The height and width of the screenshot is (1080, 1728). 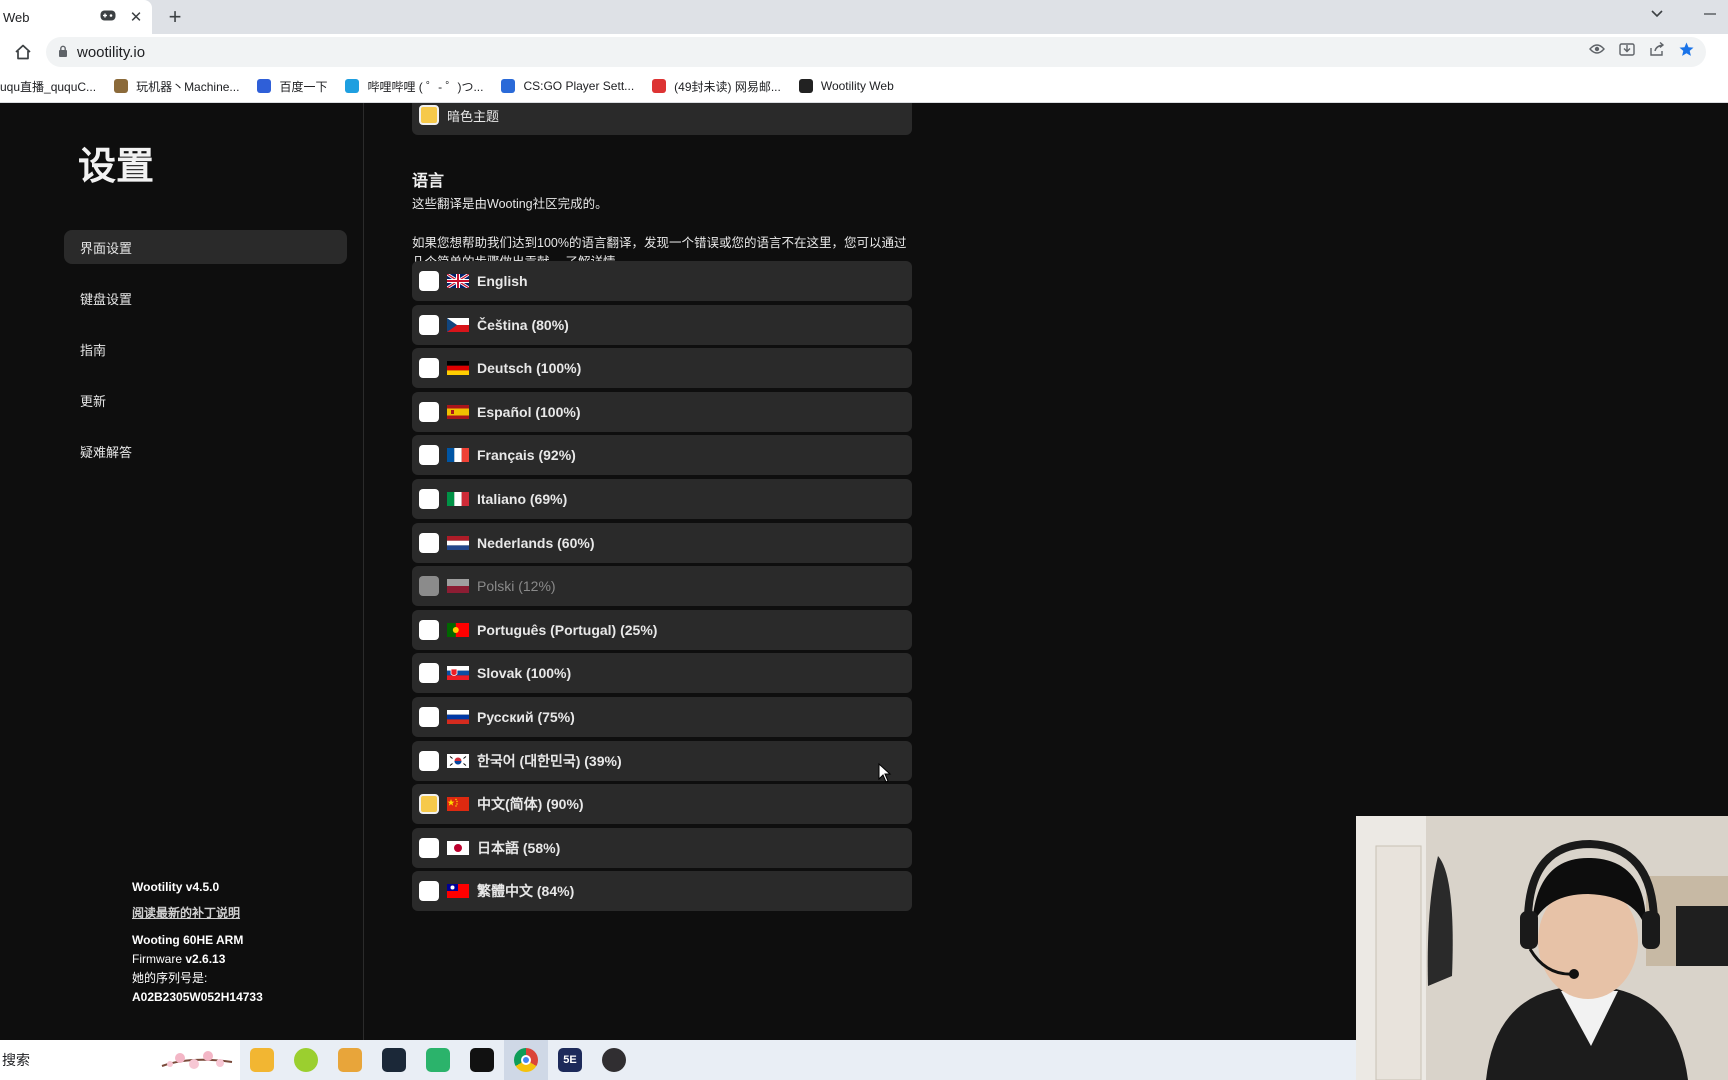 I want to click on patch-notes-link: 阅读最新的补丁说明, so click(x=197, y=913).